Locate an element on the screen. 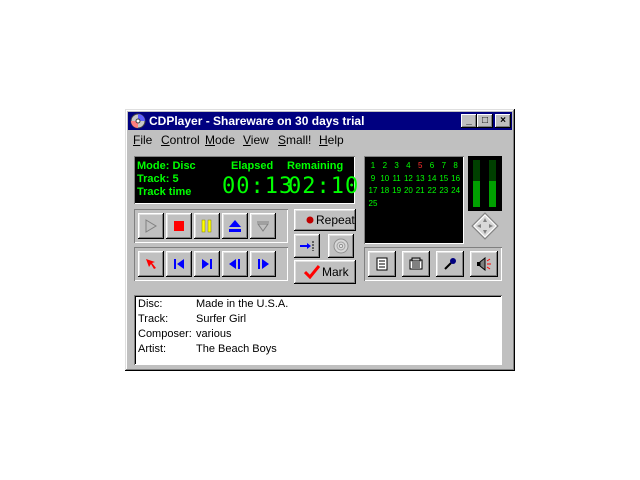 The width and height of the screenshot is (640, 480). track-number: 22 is located at coordinates (432, 190).